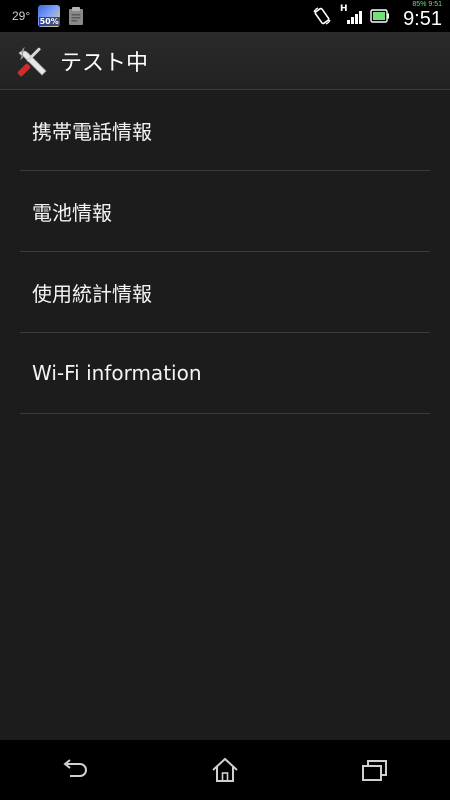  I want to click on navigation-bar, so click(225, 770).